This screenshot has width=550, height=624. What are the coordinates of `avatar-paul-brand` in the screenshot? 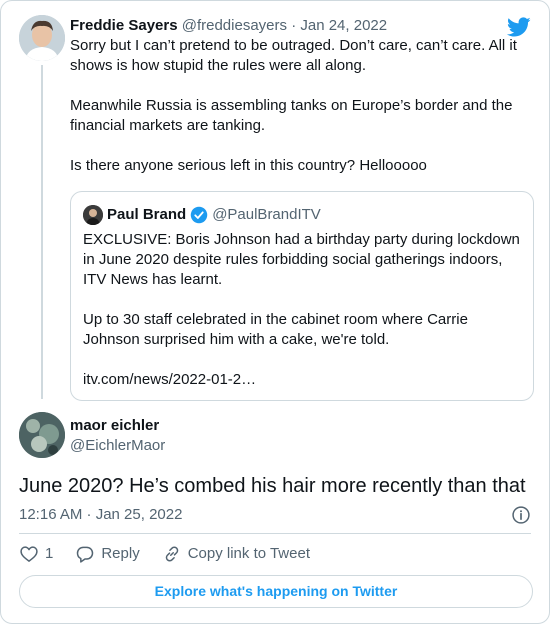 It's located at (93, 215).